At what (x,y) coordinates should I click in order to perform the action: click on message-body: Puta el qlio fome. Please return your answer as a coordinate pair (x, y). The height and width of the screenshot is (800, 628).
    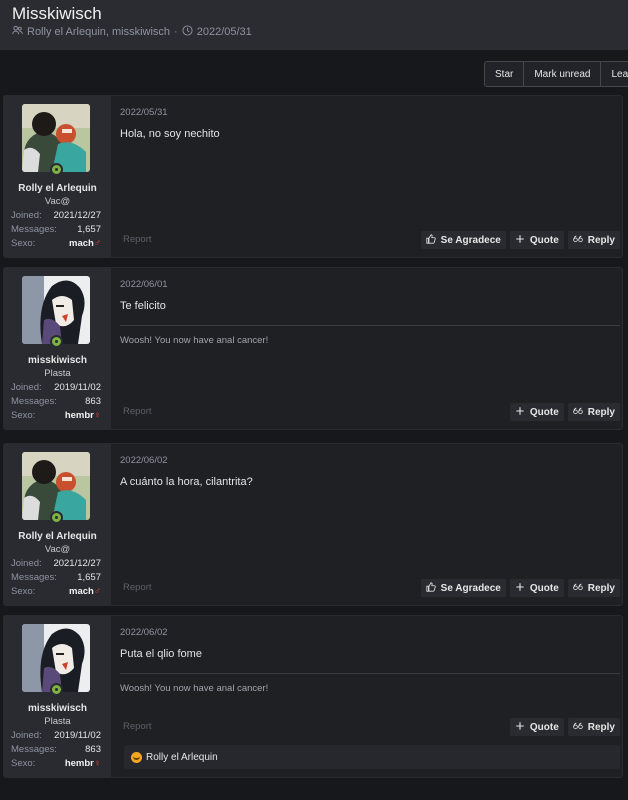
    Looking at the image, I should click on (161, 654).